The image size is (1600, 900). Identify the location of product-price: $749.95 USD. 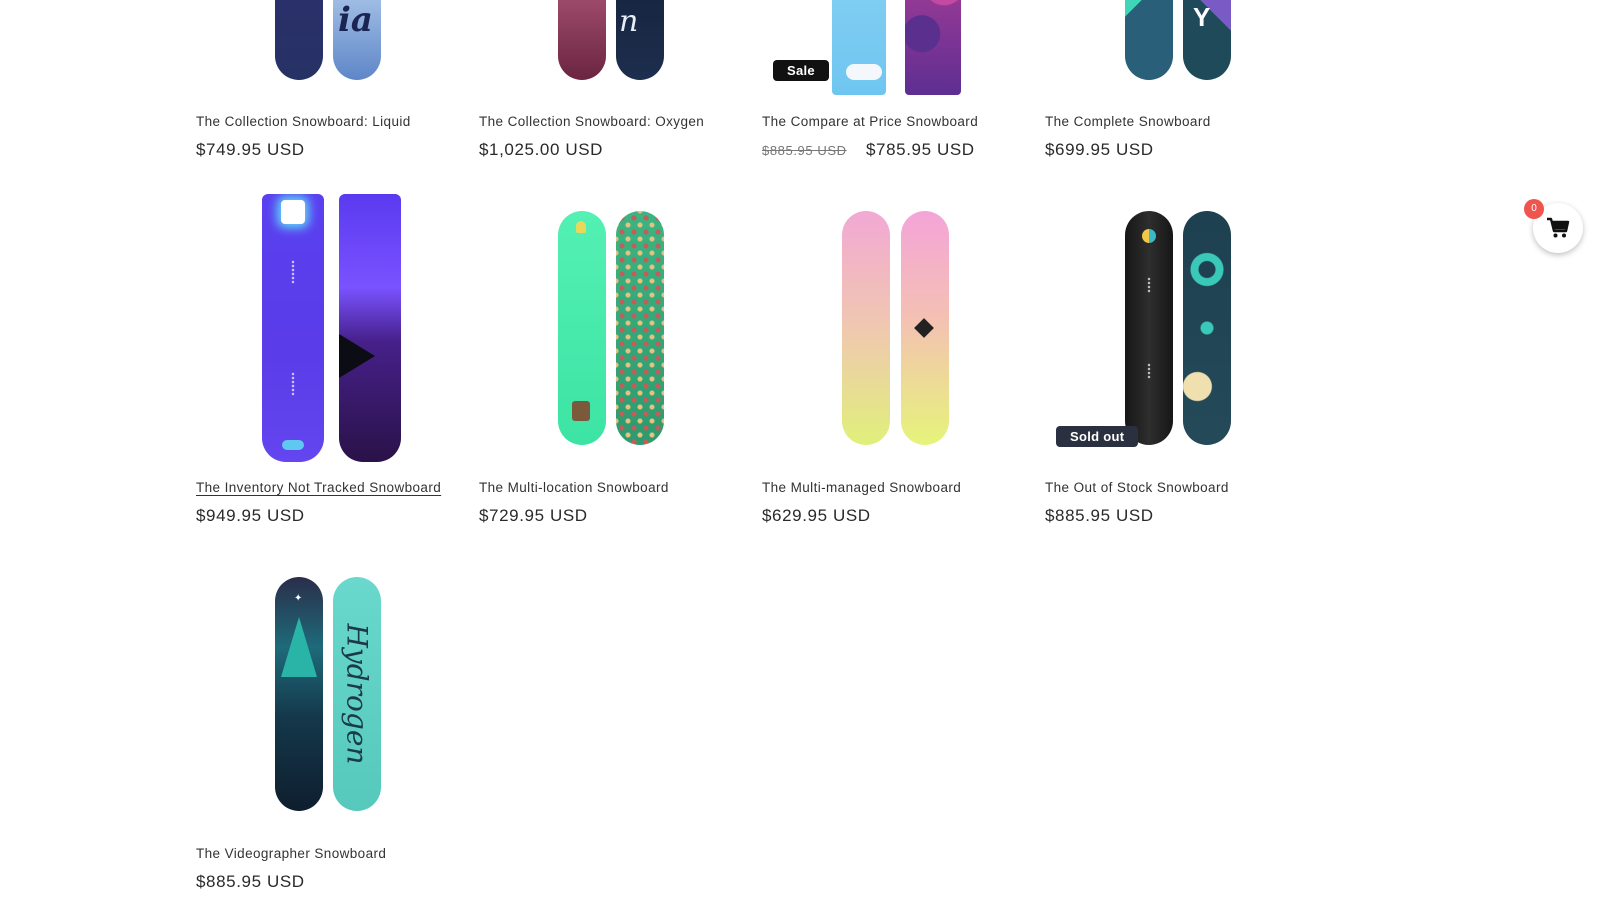
(250, 149).